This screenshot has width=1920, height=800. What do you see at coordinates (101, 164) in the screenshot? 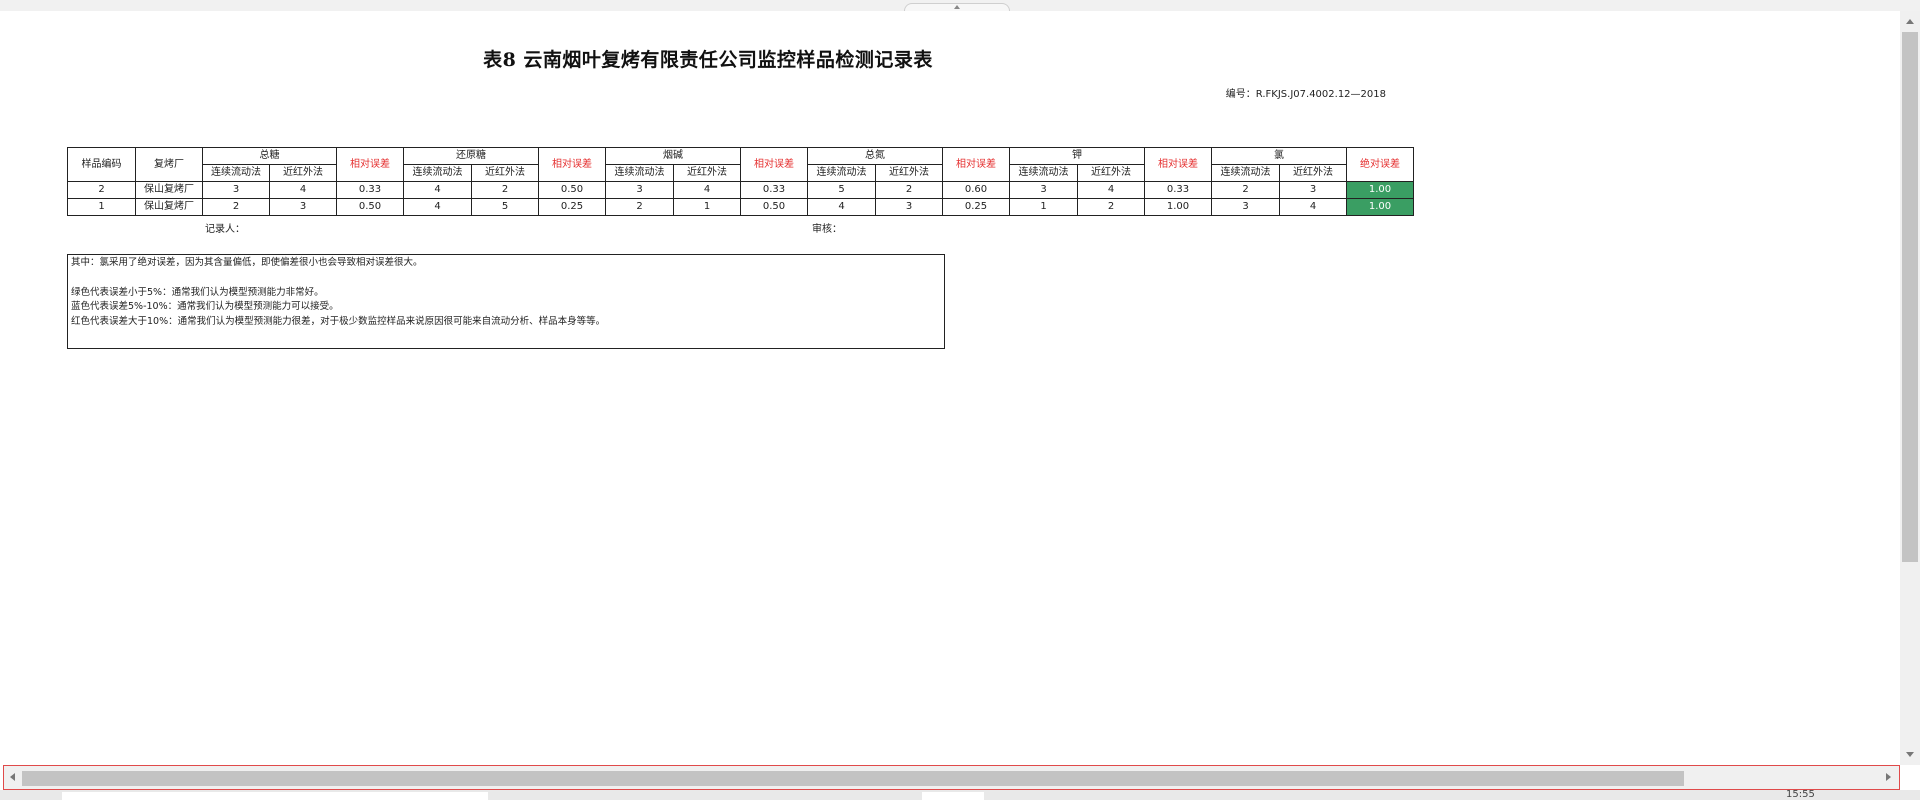
I see `header-sample-code: 样品编码` at bounding box center [101, 164].